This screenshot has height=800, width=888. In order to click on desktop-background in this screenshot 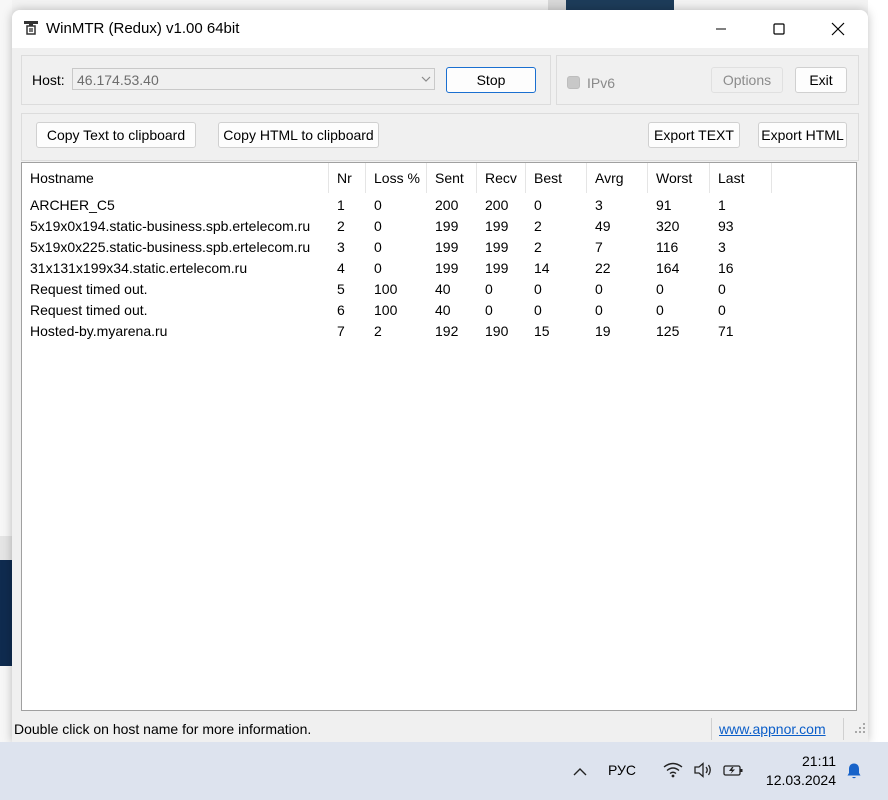, I will do `click(878, 371)`.